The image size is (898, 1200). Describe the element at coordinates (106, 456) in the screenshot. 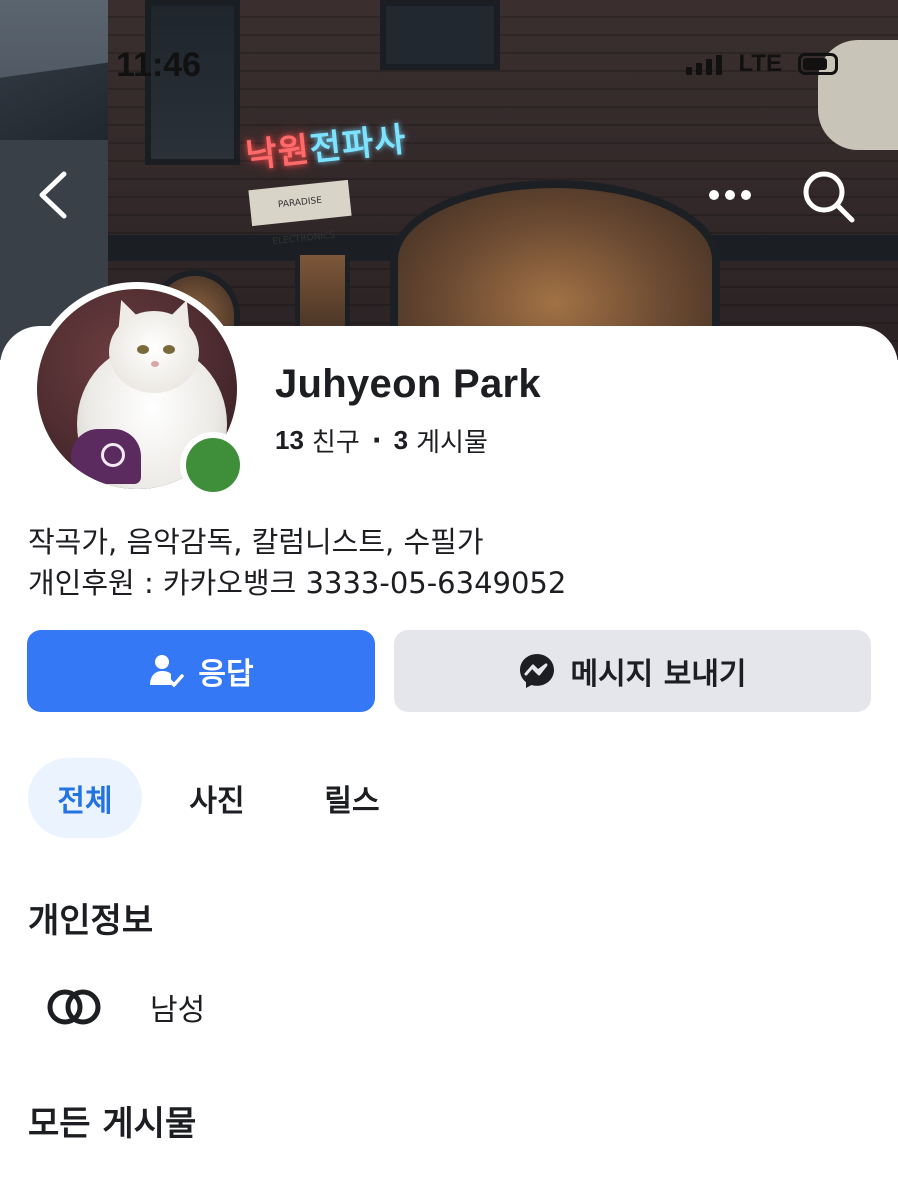

I see `avatar-badge-icon` at that location.